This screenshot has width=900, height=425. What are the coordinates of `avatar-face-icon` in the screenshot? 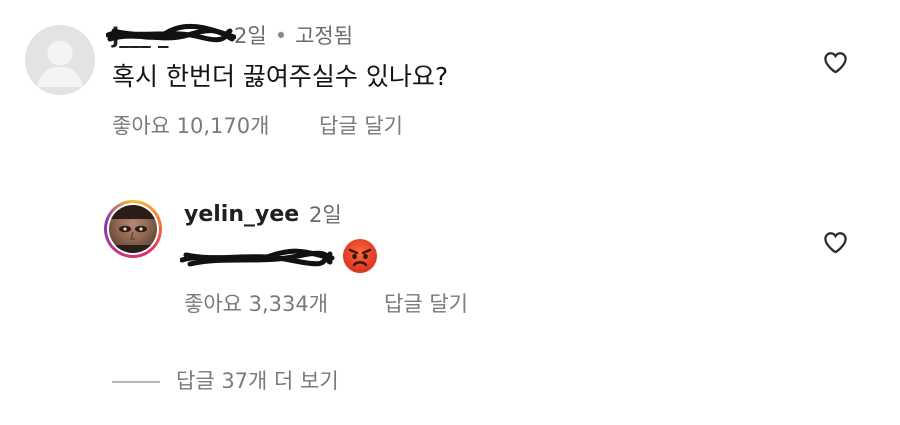 It's located at (133, 229).